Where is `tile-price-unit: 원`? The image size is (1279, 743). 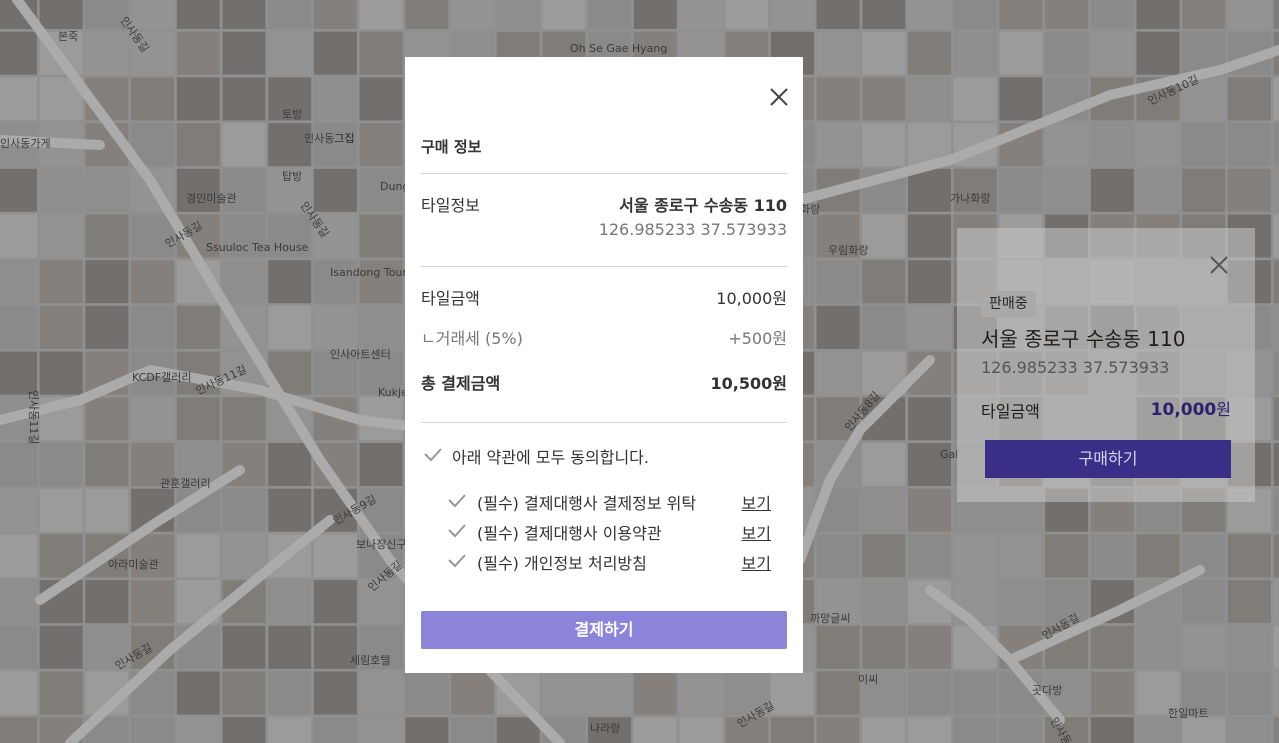
tile-price-unit: 원 is located at coordinates (1223, 409).